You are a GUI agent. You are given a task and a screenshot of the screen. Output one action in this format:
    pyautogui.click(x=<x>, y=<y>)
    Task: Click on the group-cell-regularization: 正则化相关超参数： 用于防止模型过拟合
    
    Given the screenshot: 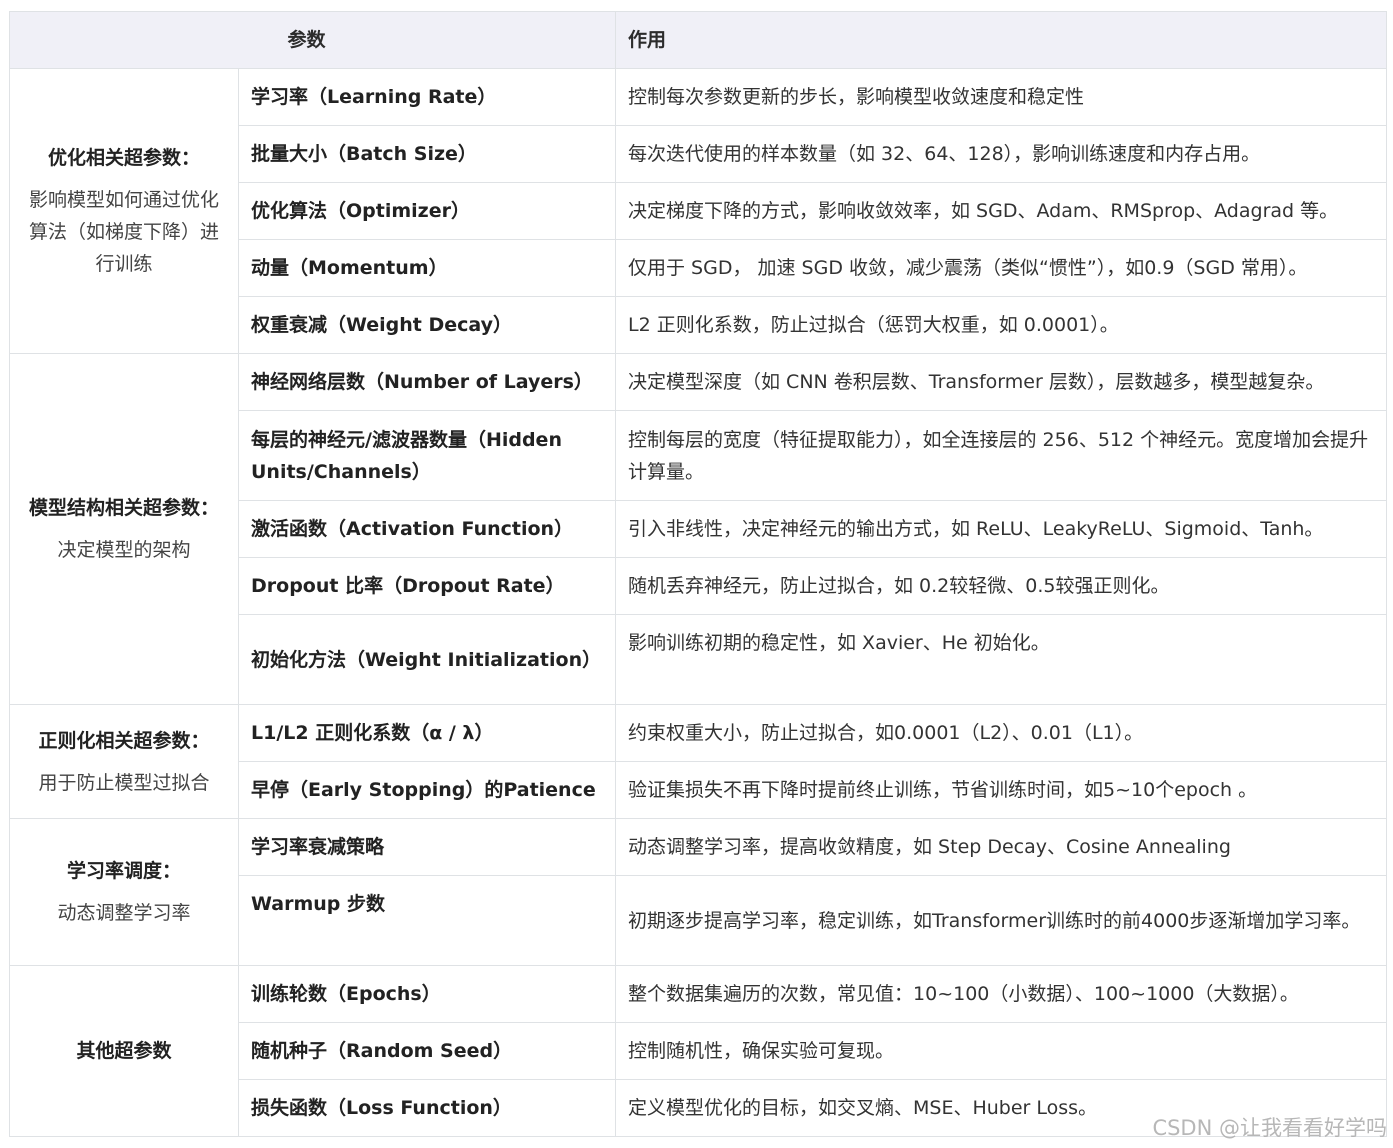 What is the action you would take?
    pyautogui.click(x=124, y=761)
    